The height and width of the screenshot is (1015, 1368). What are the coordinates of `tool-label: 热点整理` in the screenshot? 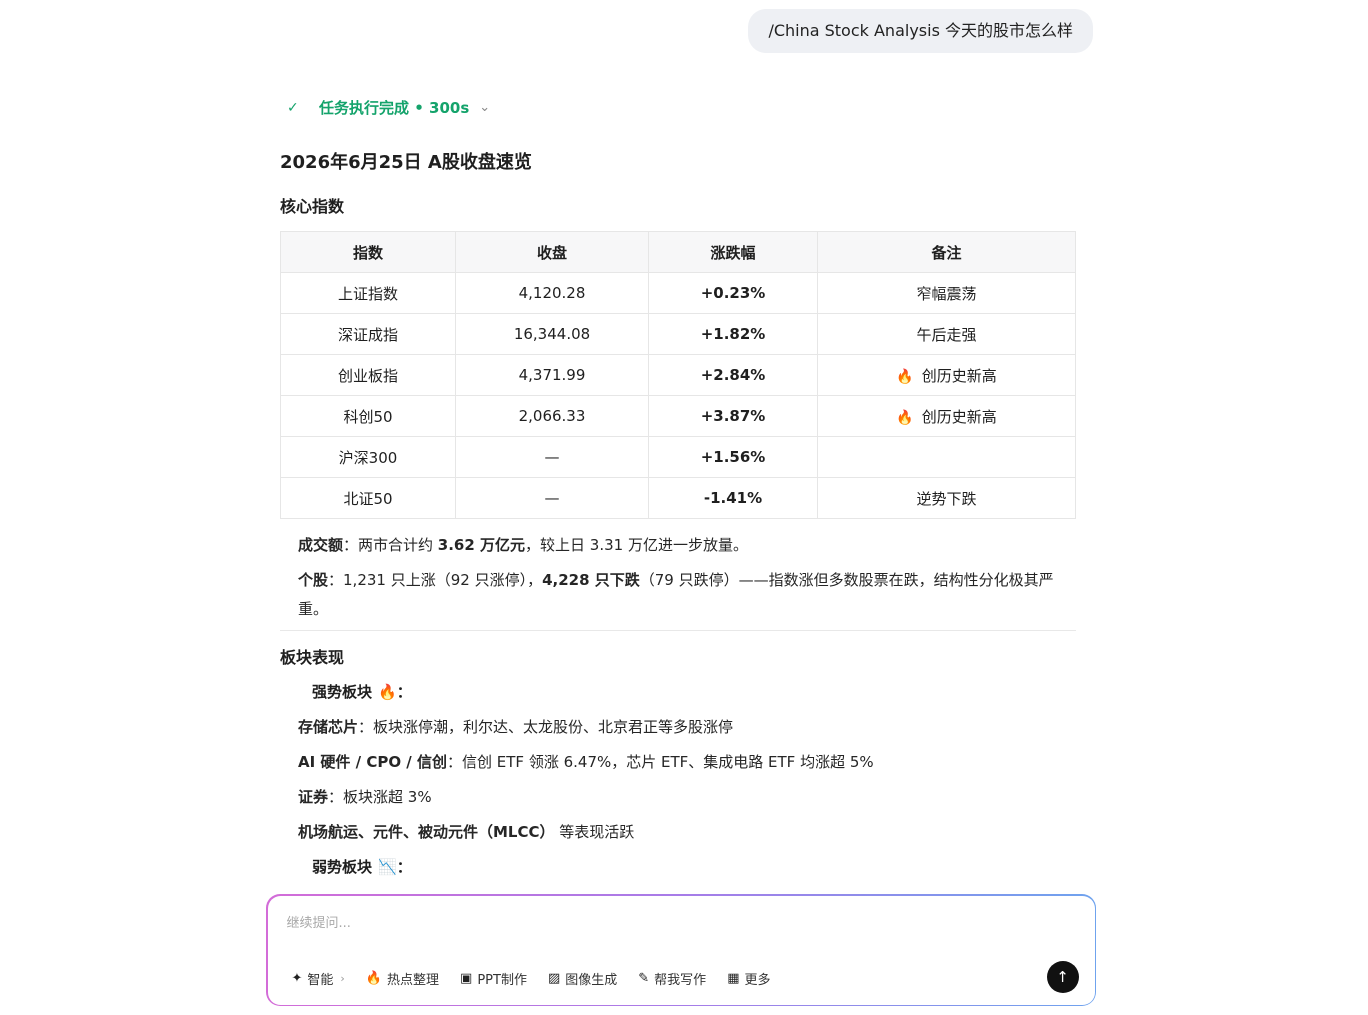 It's located at (413, 980).